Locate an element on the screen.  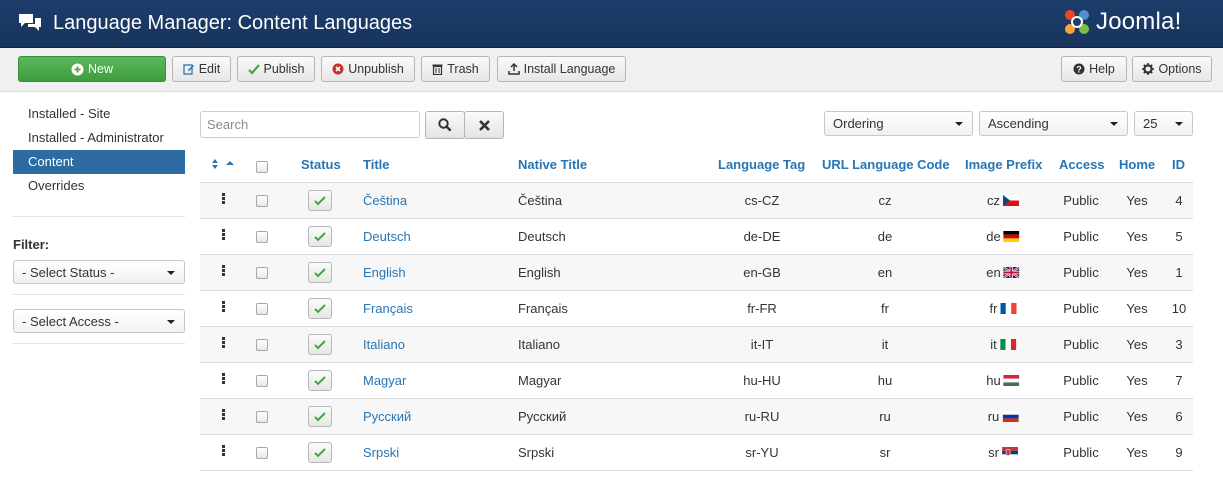
help-button: ? Help is located at coordinates (1094, 69).